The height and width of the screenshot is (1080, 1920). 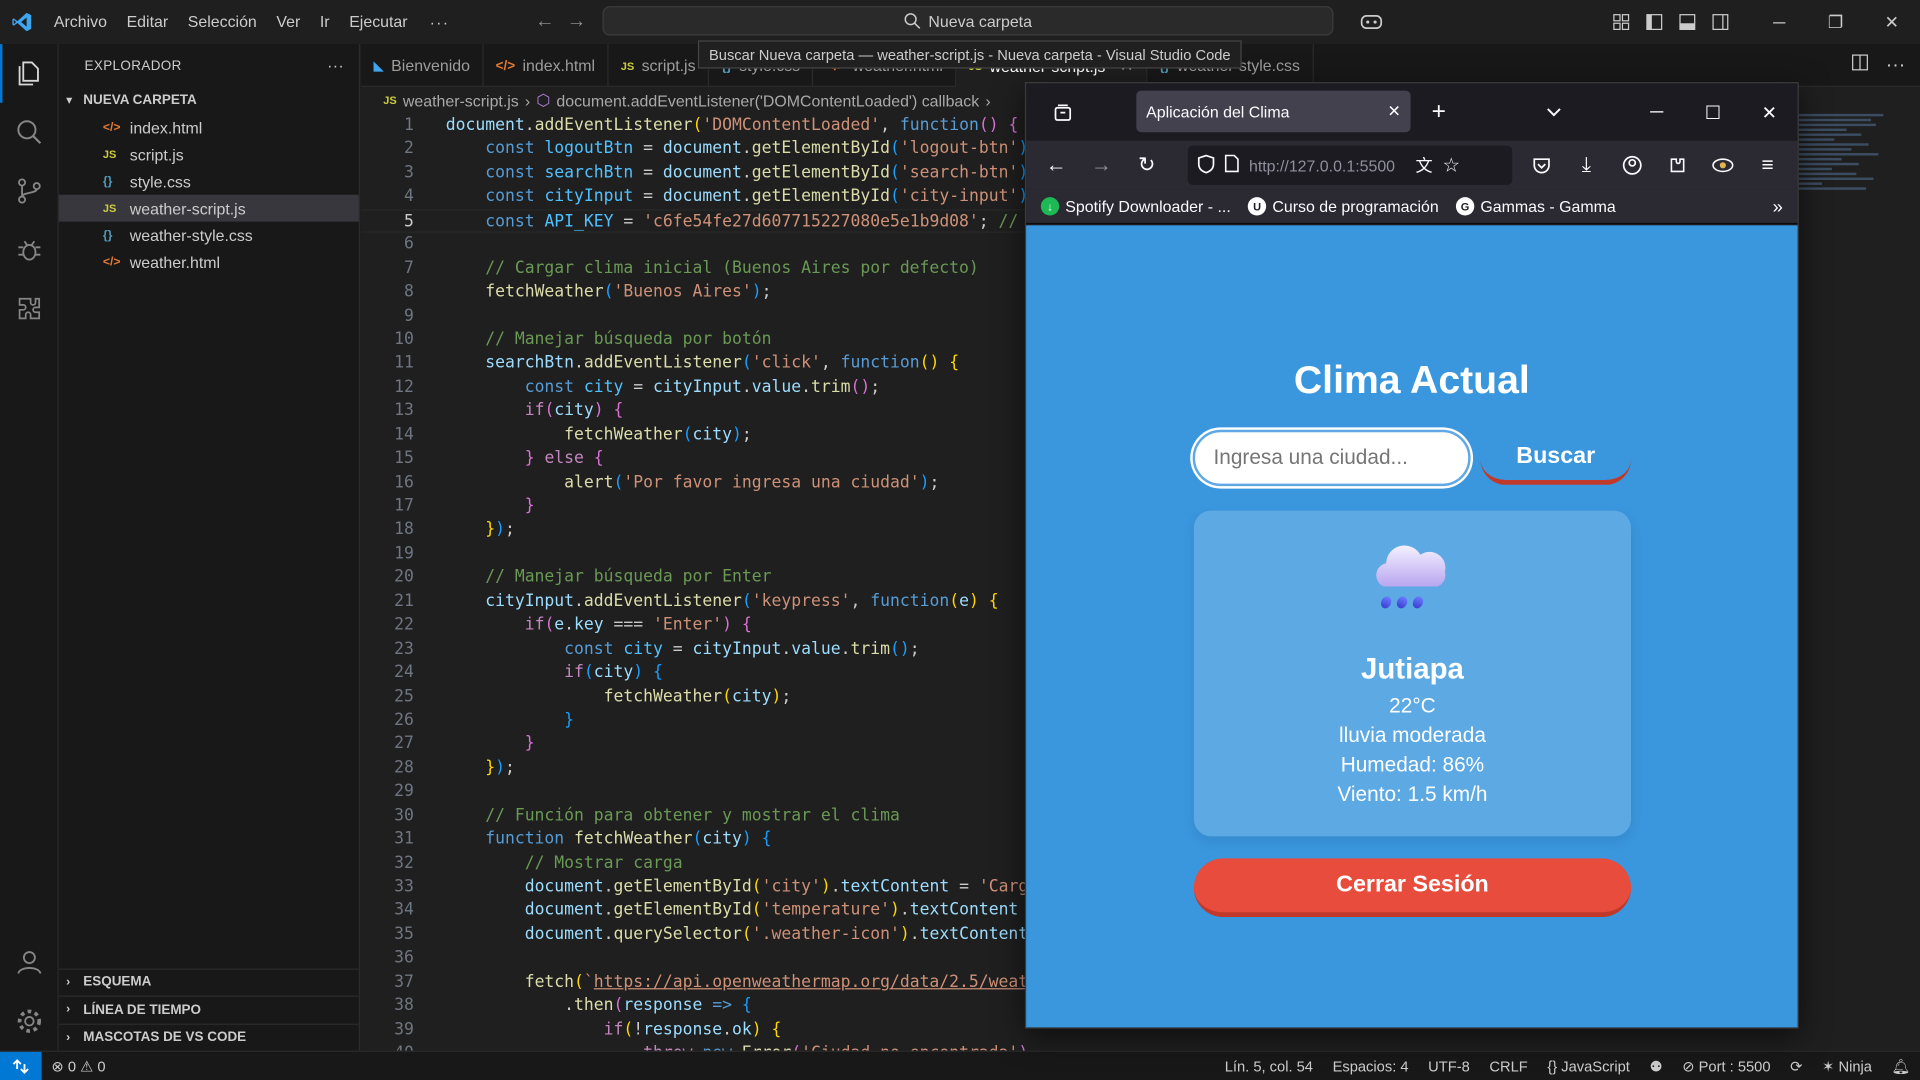 I want to click on run-debug-icon, so click(x=29, y=249).